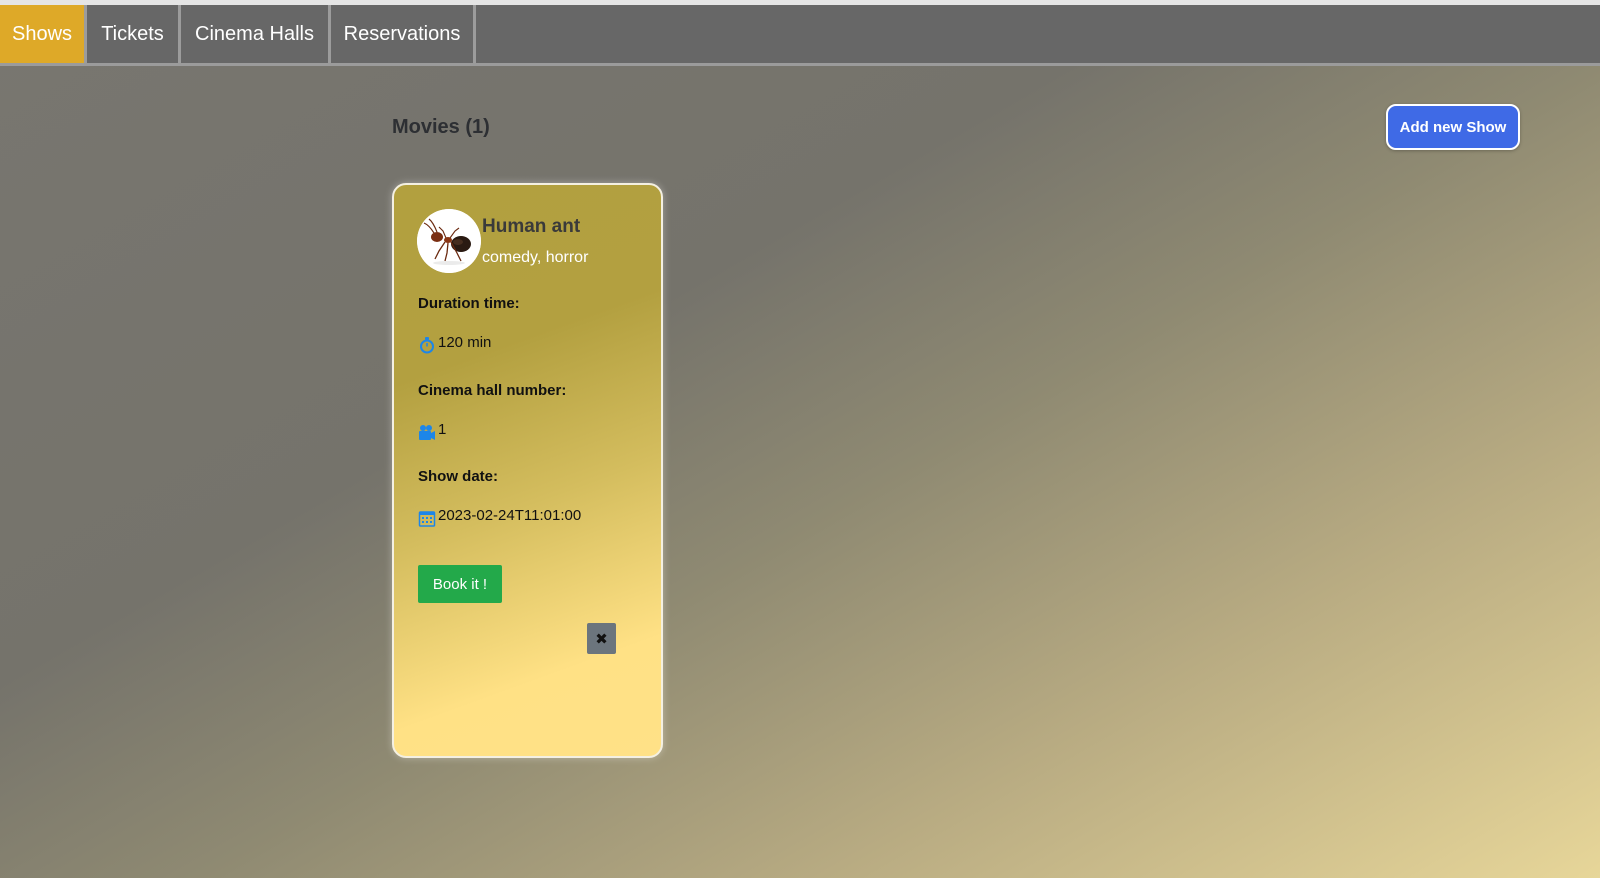  I want to click on top-navbar: Shows Tickets Cinema Halls Reservations, so click(800, 35).